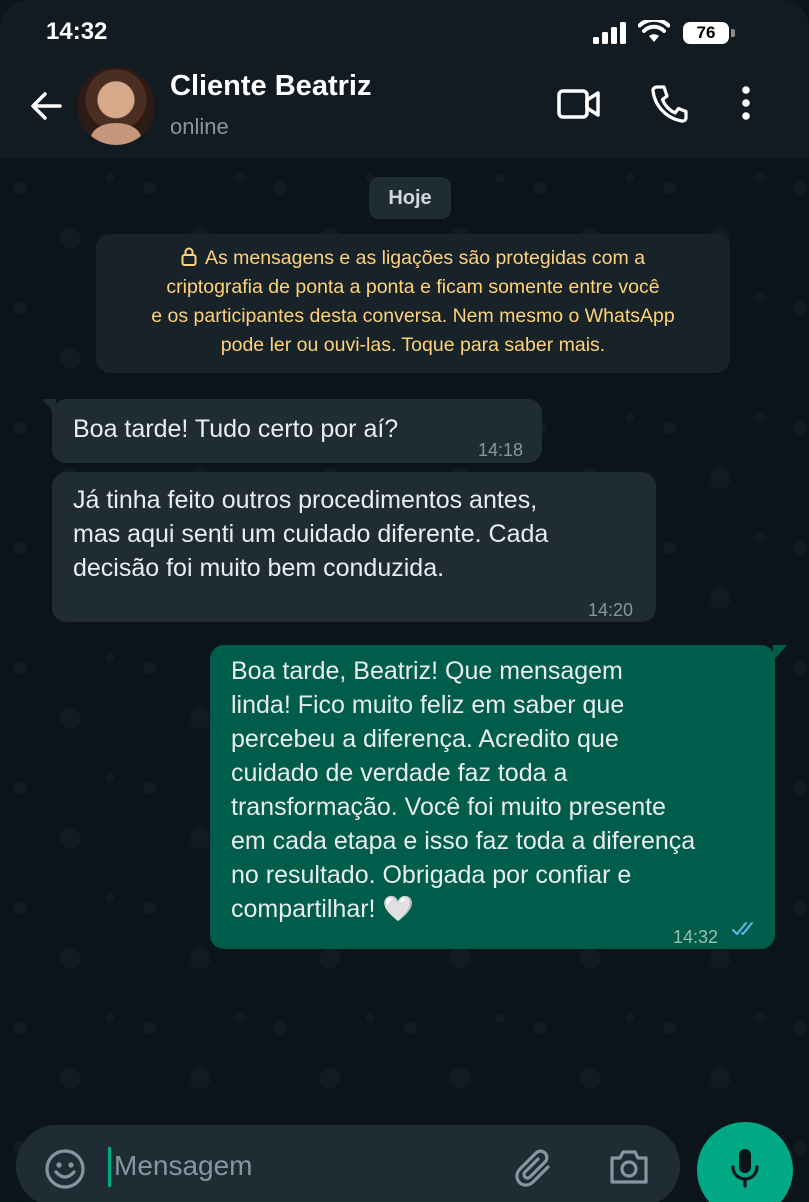 This screenshot has width=809, height=1202. I want to click on message-text: linda! Fico muito feliz em saber que, so click(428, 705).